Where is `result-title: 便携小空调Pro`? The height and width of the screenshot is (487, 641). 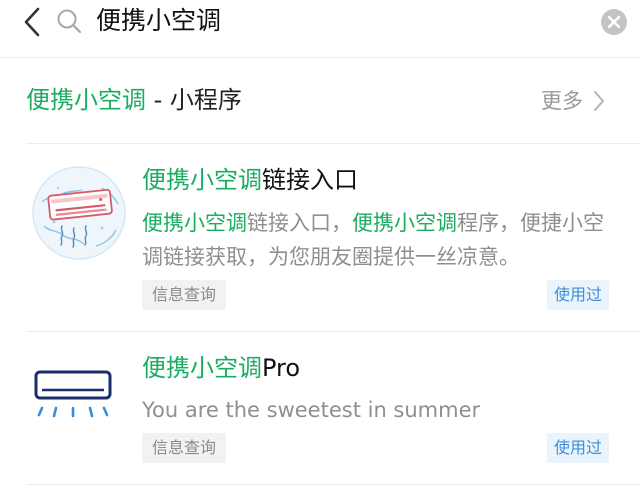 result-title: 便携小空调Pro is located at coordinates (221, 368).